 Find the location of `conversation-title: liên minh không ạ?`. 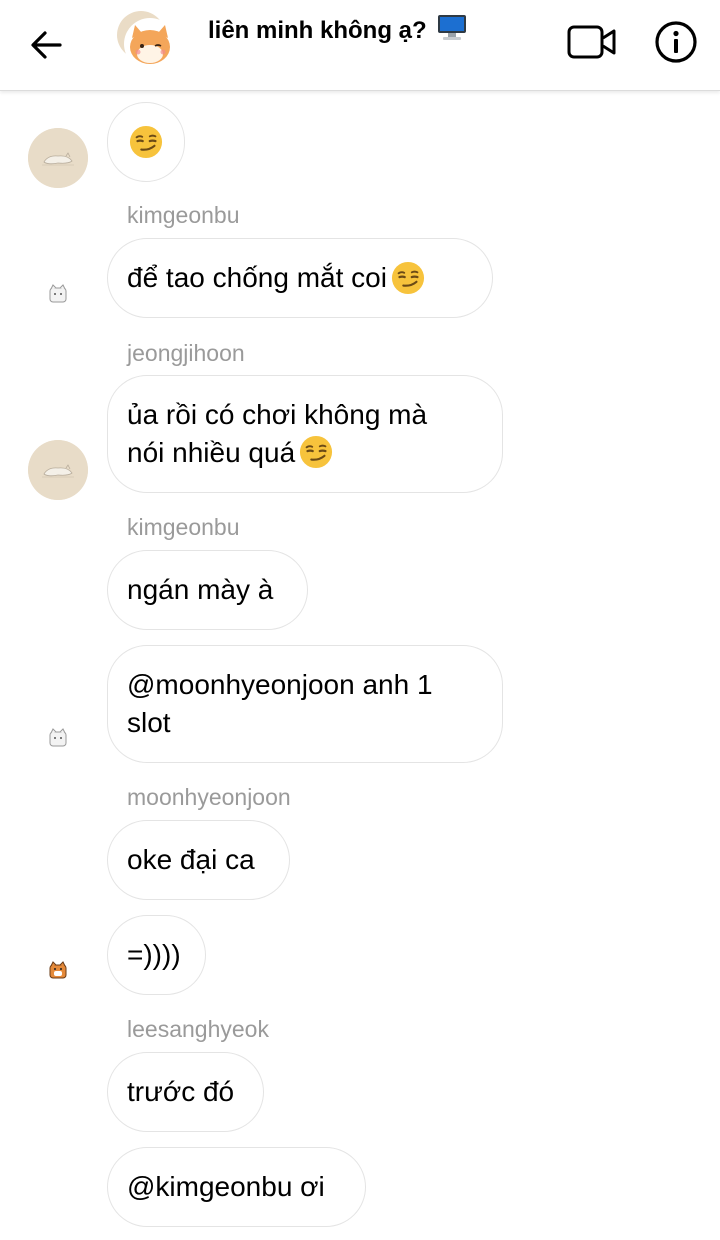

conversation-title: liên minh không ạ? is located at coordinates (337, 29).